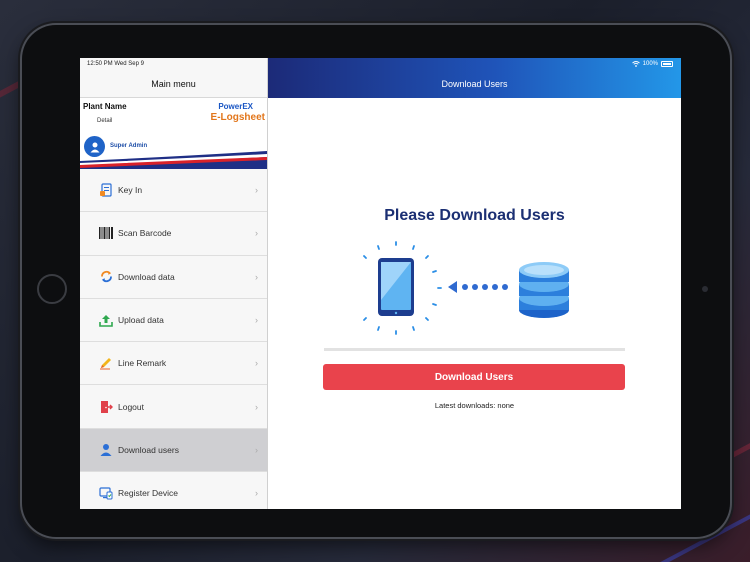  What do you see at coordinates (106, 407) in the screenshot?
I see `logout-icon` at bounding box center [106, 407].